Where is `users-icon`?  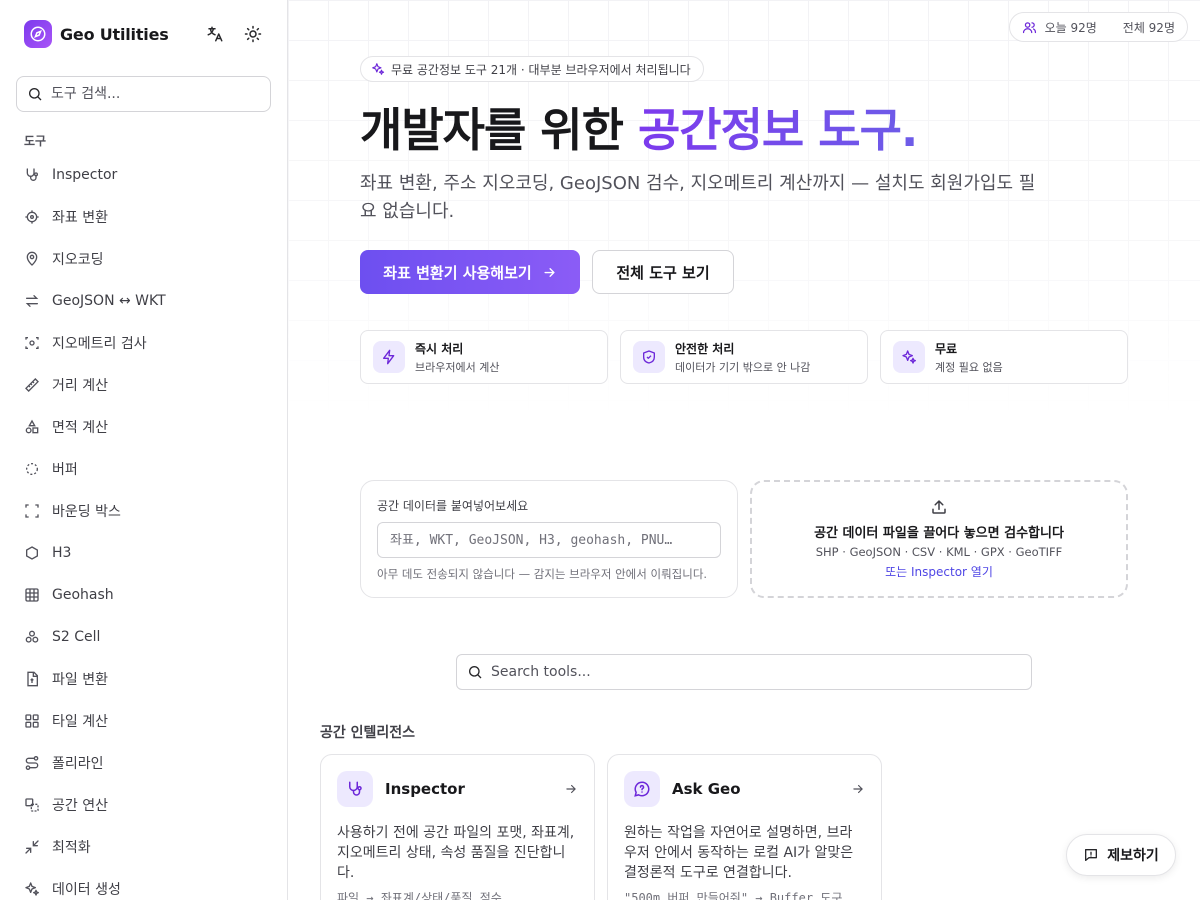
users-icon is located at coordinates (1029, 27).